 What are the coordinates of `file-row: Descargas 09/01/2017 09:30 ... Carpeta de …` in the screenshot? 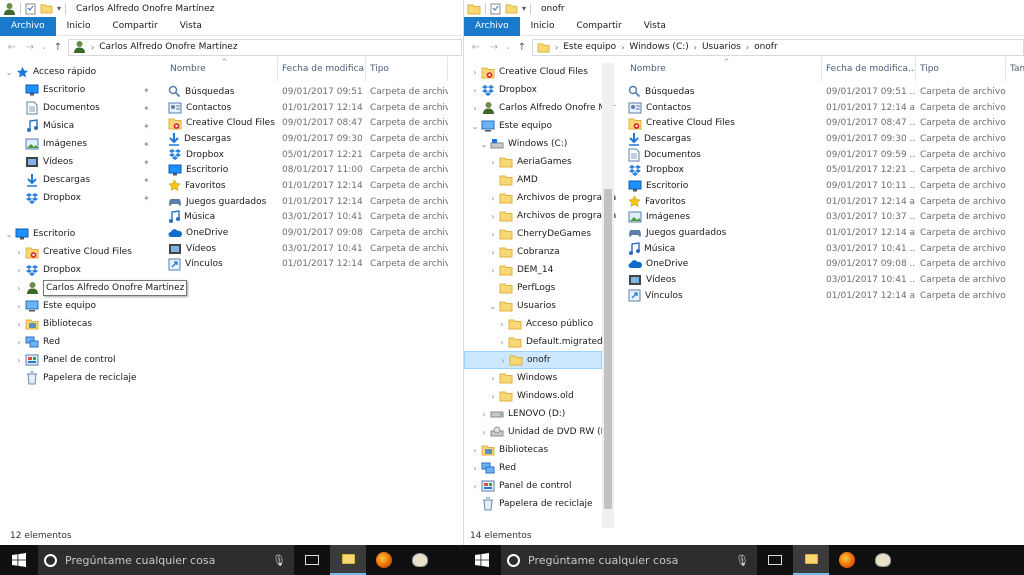 It's located at (307, 139).